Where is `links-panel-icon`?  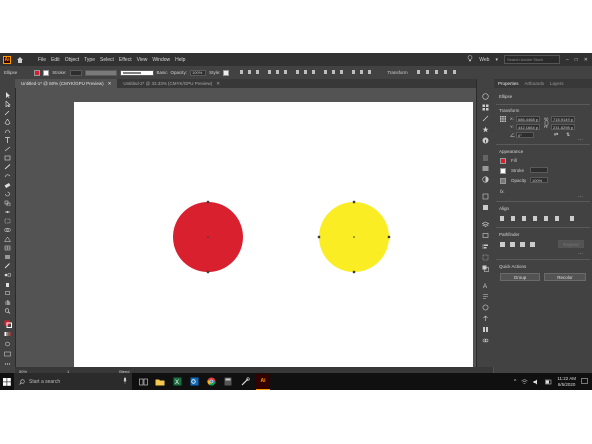
links-panel-icon is located at coordinates (485, 340).